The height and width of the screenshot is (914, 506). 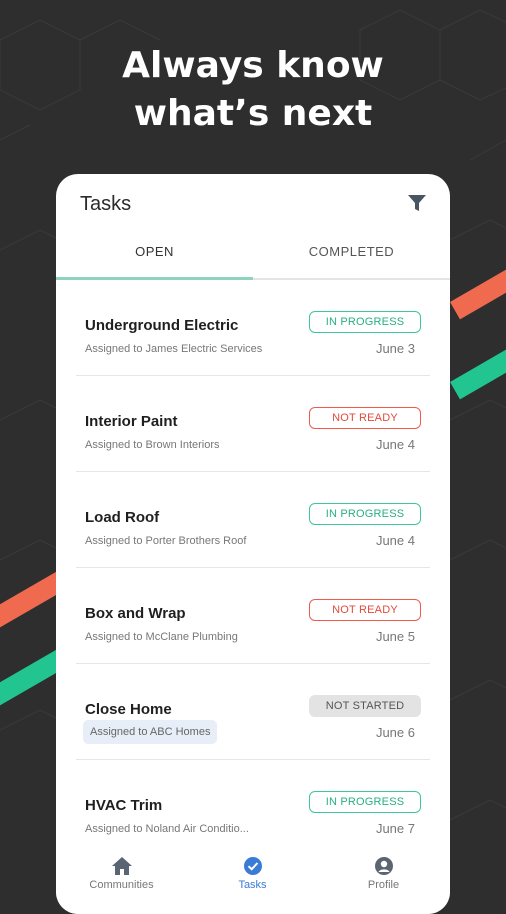 What do you see at coordinates (252, 885) in the screenshot?
I see `nav-label: Tasks` at bounding box center [252, 885].